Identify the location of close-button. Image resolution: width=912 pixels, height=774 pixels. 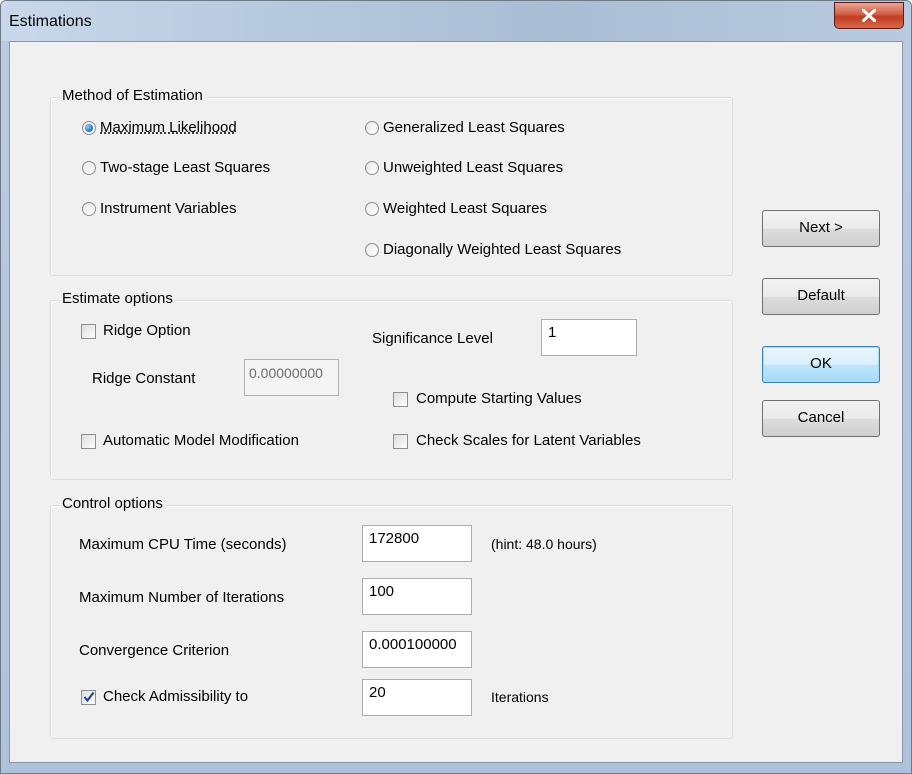
(869, 15).